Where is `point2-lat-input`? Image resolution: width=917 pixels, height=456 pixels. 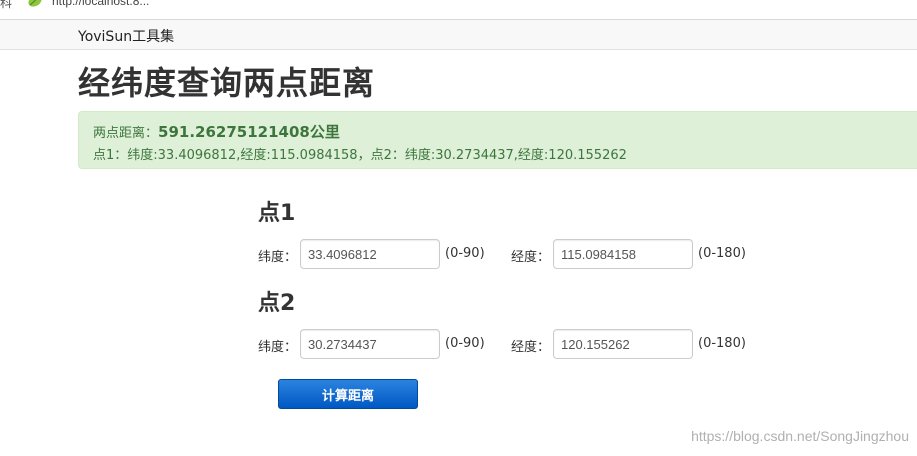 point2-lat-input is located at coordinates (370, 344).